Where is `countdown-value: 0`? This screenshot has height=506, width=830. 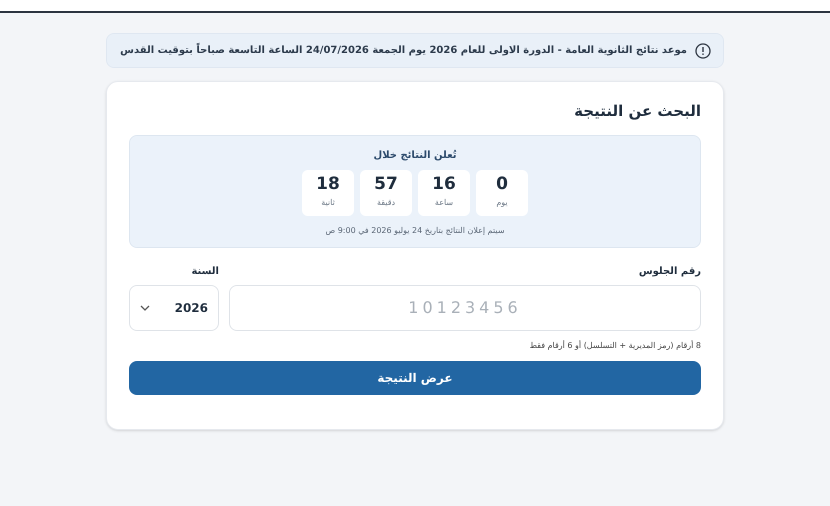
countdown-value: 0 is located at coordinates (502, 184).